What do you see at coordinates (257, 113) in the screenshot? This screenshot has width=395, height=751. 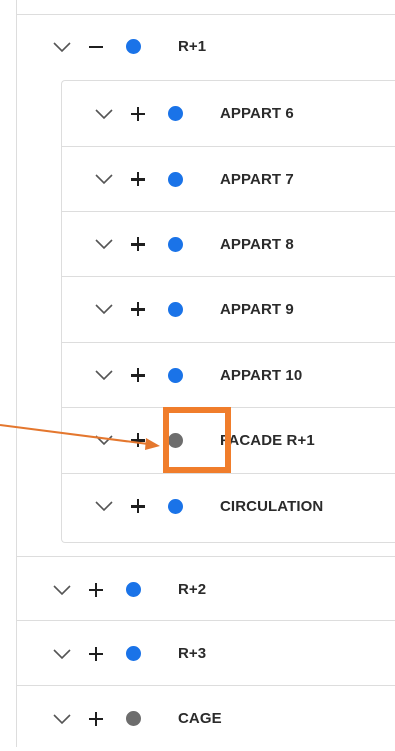 I see `tree-row-label: APPART 6` at bounding box center [257, 113].